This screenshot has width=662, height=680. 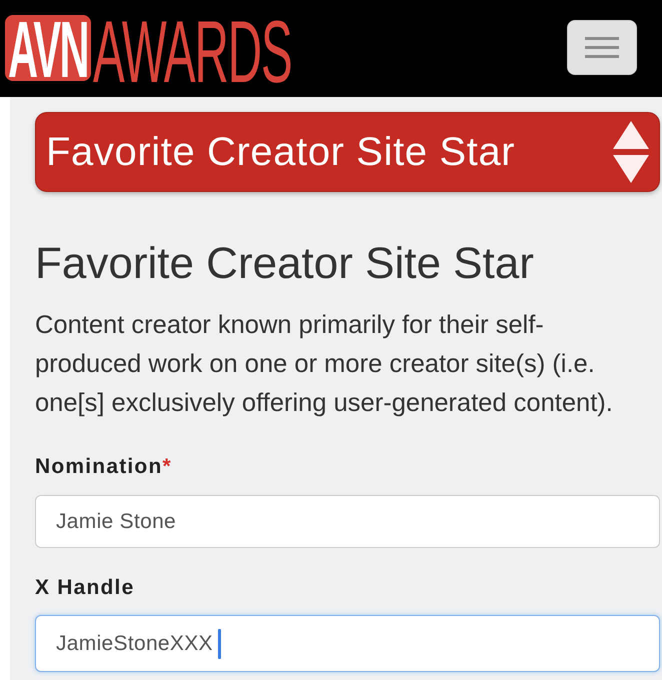 I want to click on category-select: Favorite Creator Site Star, so click(x=347, y=152).